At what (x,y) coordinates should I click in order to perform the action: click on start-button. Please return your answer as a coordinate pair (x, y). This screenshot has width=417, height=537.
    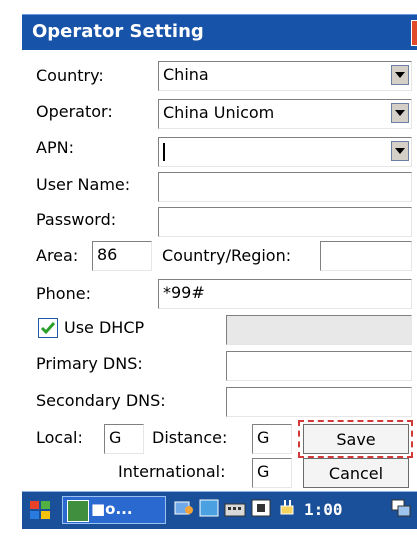
    Looking at the image, I should click on (41, 510).